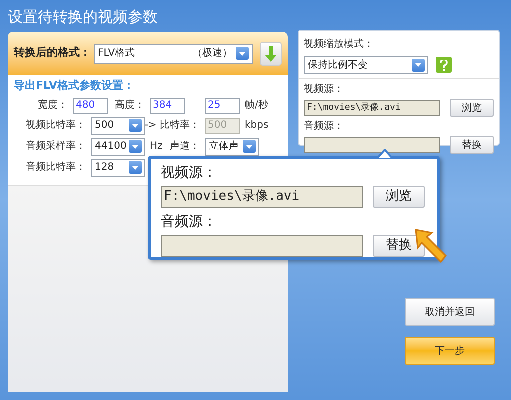 The image size is (511, 400). What do you see at coordinates (256, 105) in the screenshot?
I see `unit-label: 帧/秒` at bounding box center [256, 105].